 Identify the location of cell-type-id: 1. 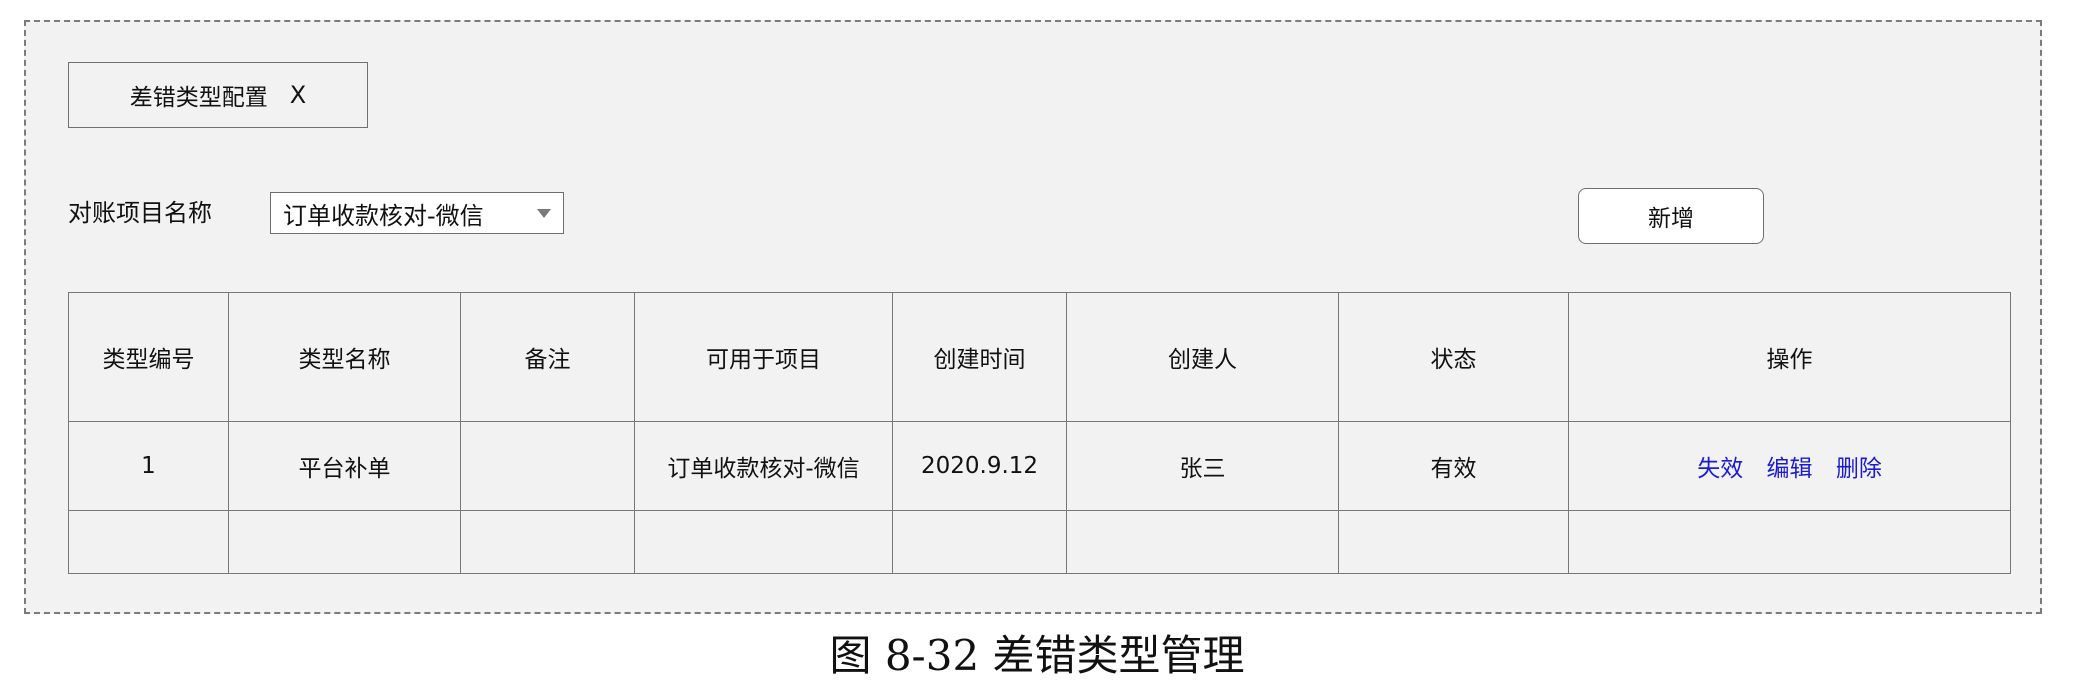
(148, 466).